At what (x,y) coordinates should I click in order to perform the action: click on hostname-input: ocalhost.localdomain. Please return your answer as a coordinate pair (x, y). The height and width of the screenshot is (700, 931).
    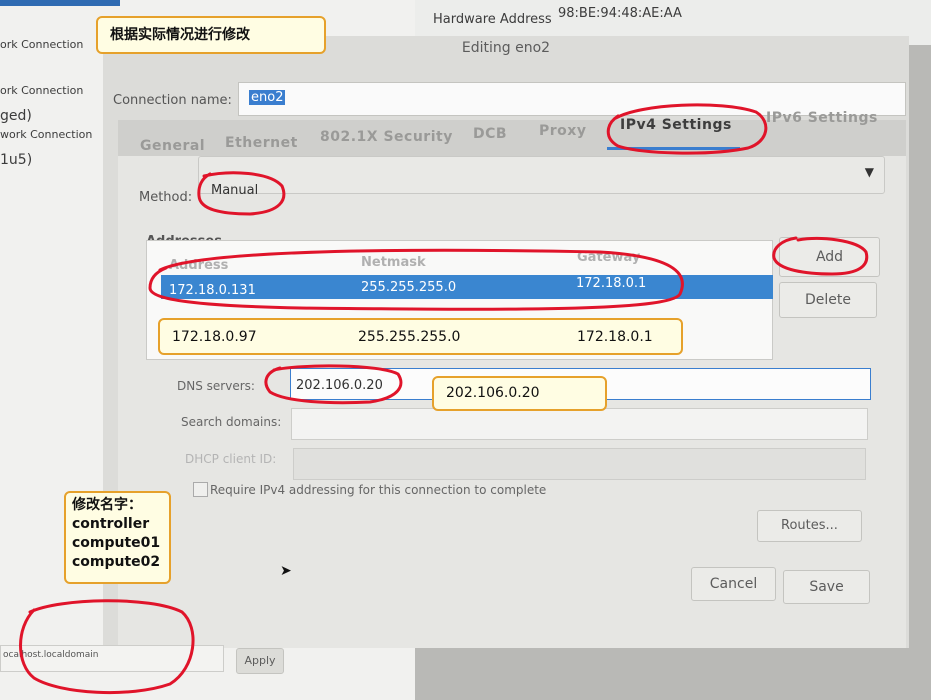
    Looking at the image, I should click on (112, 658).